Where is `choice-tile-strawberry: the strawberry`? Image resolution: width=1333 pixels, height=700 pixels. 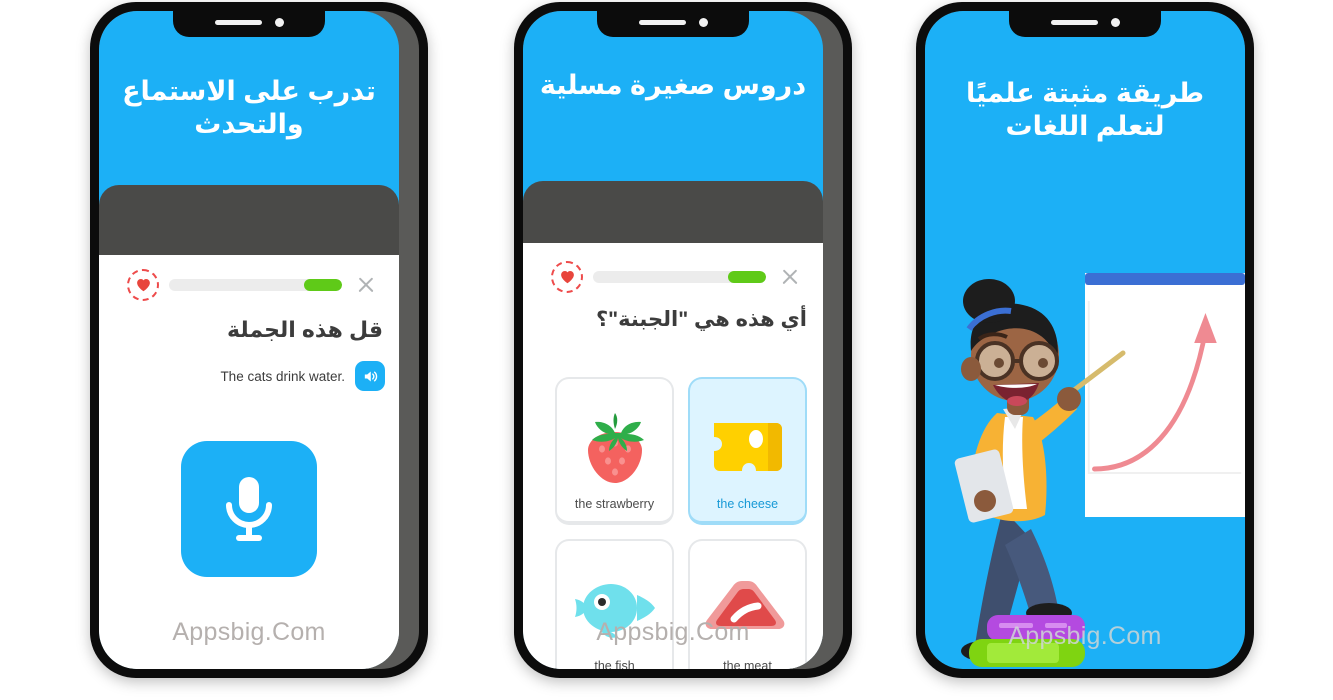 choice-tile-strawberry: the strawberry is located at coordinates (614, 451).